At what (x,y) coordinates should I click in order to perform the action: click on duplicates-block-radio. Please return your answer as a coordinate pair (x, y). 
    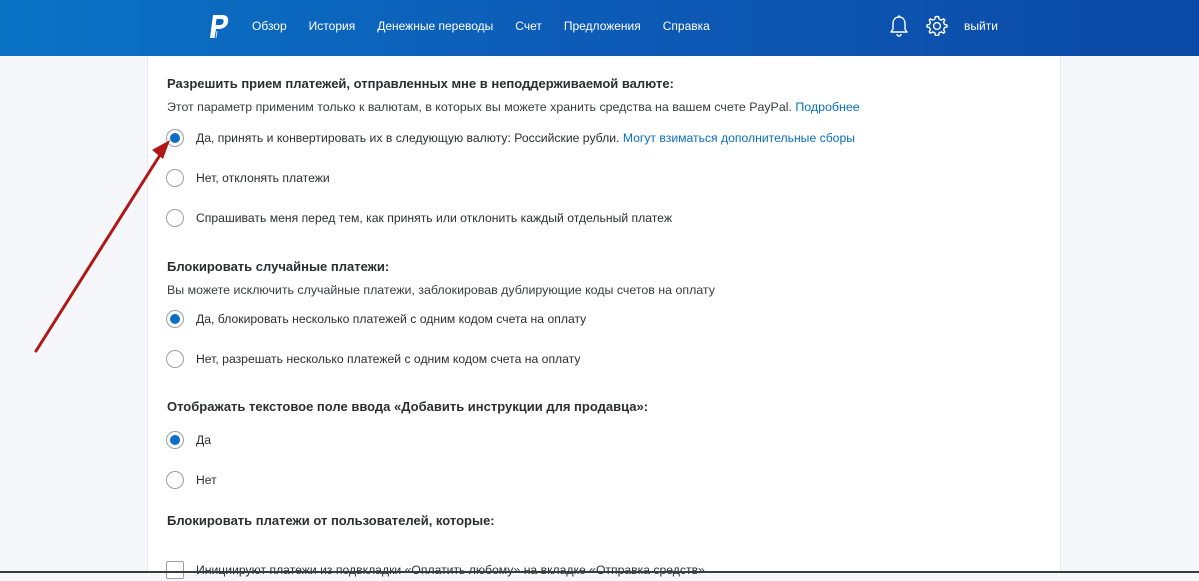
    Looking at the image, I should click on (175, 319).